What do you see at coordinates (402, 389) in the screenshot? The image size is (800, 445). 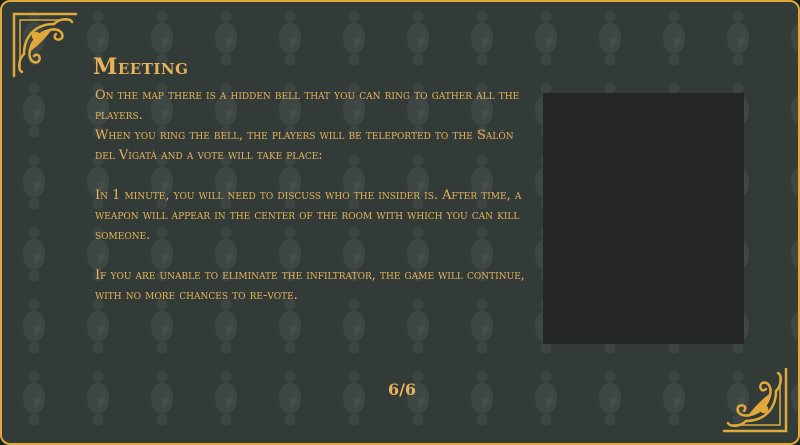 I see `page-indicator: 6/6` at bounding box center [402, 389].